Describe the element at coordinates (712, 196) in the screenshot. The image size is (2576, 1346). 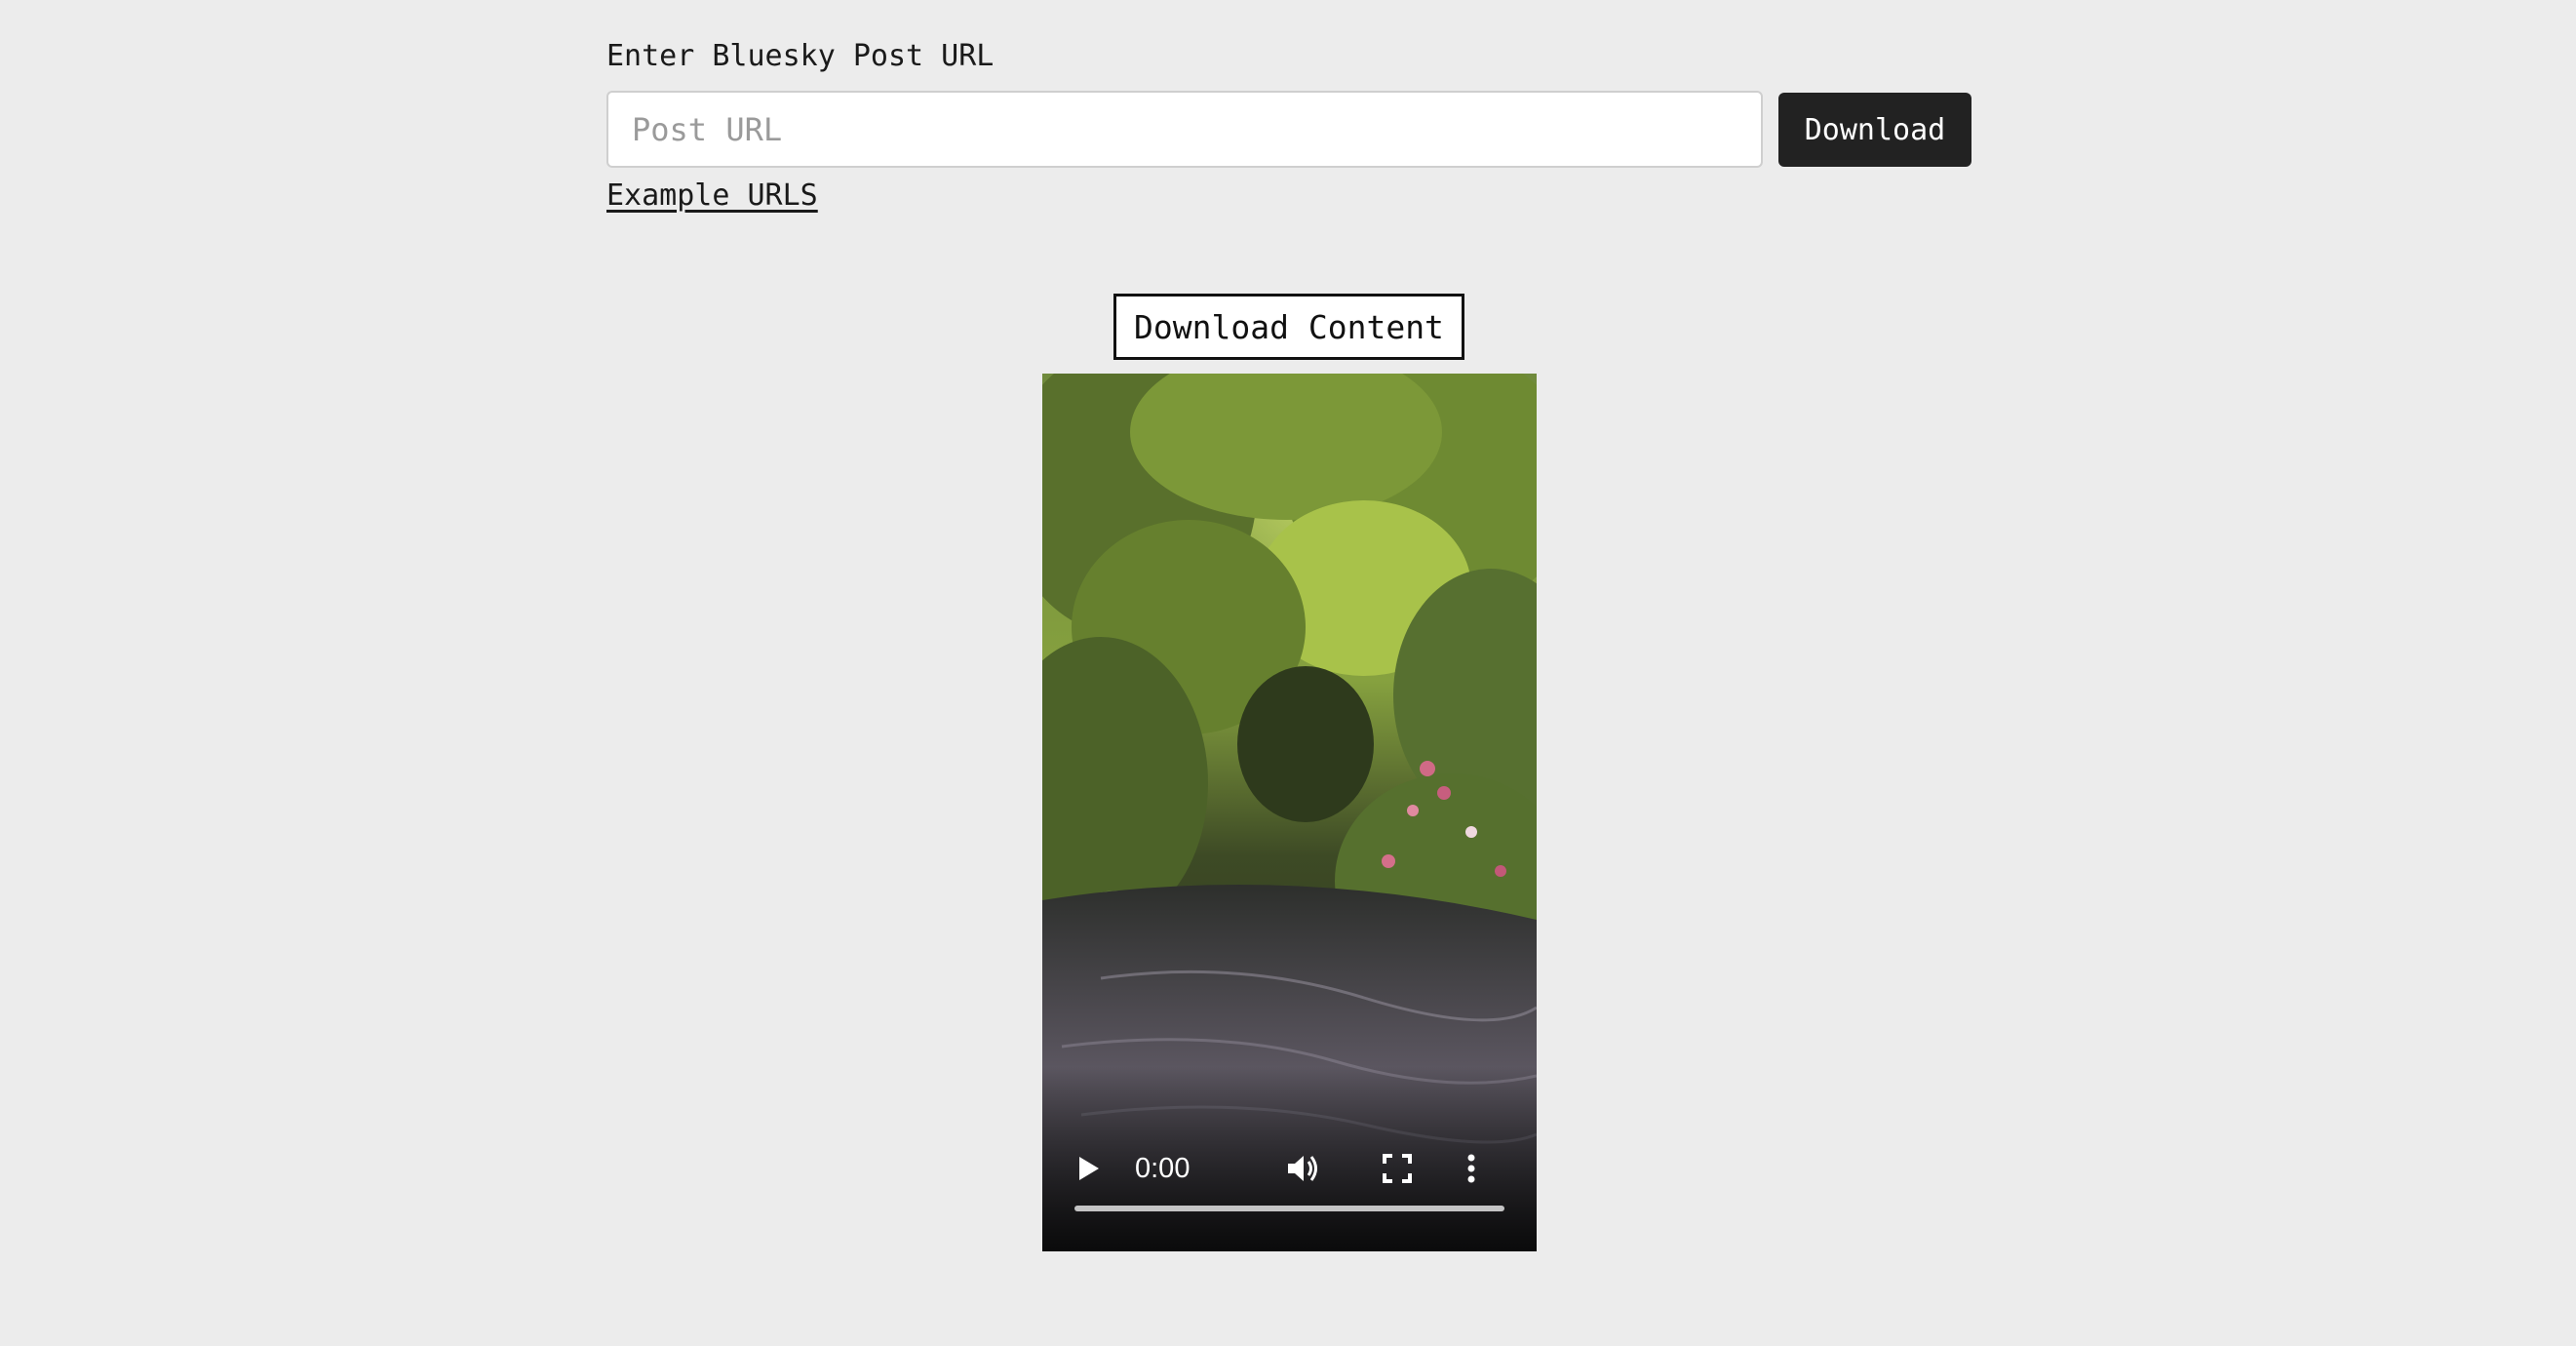
I see `example-urls-link: Example URLS` at that location.